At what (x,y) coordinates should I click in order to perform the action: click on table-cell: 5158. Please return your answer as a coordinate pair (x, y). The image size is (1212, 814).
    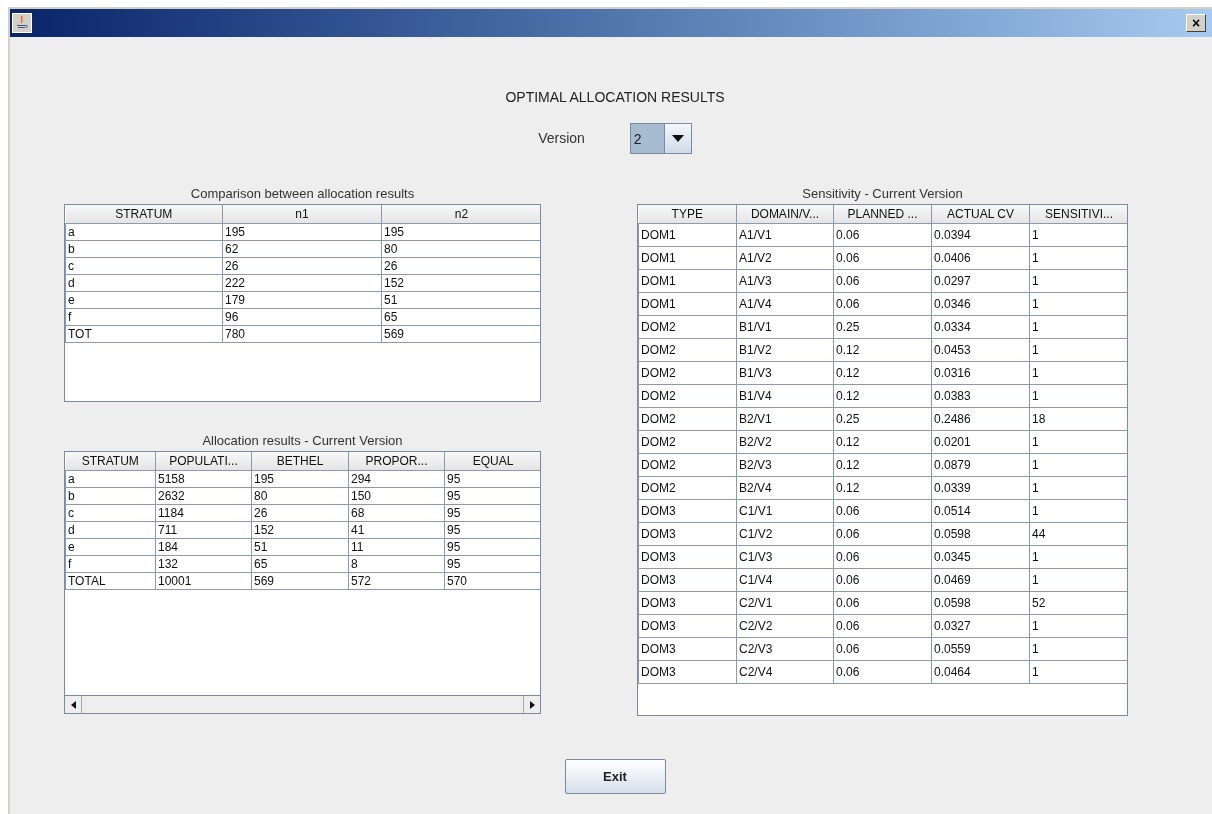
    Looking at the image, I should click on (203, 479).